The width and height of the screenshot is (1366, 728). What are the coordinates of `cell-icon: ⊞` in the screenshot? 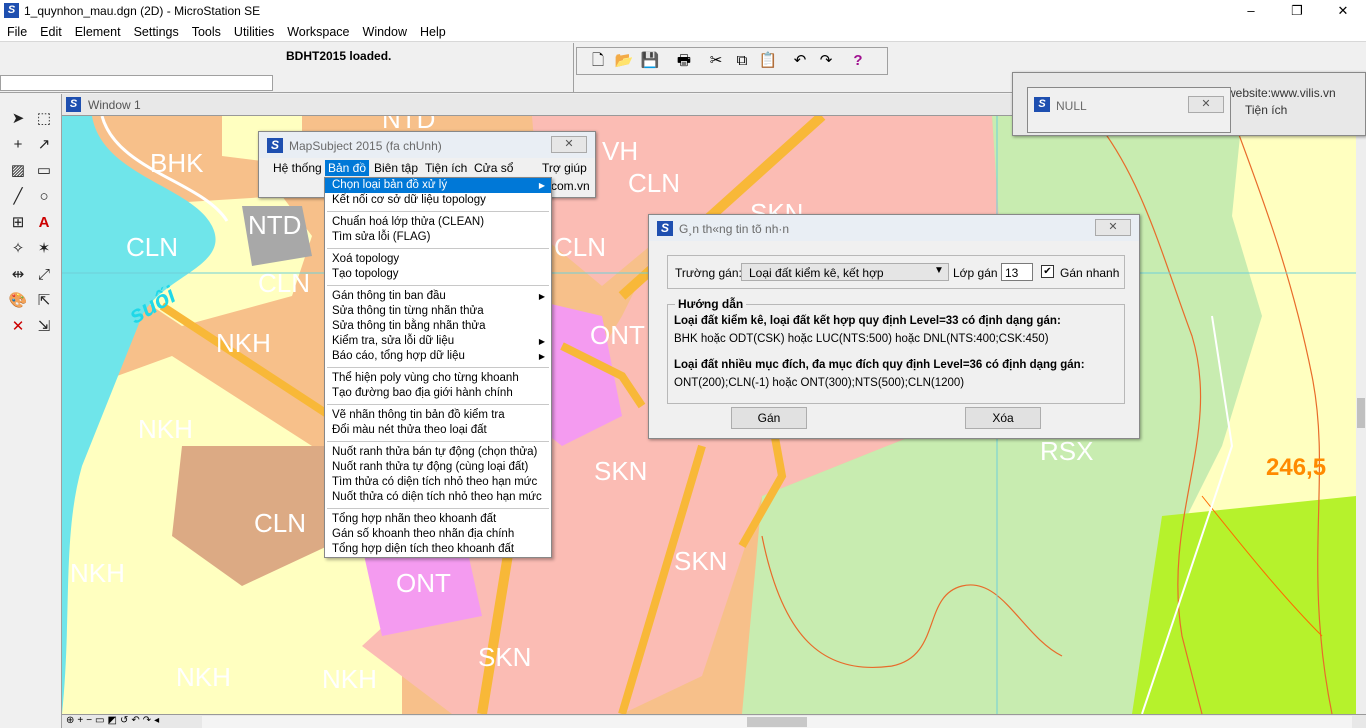 It's located at (18, 223).